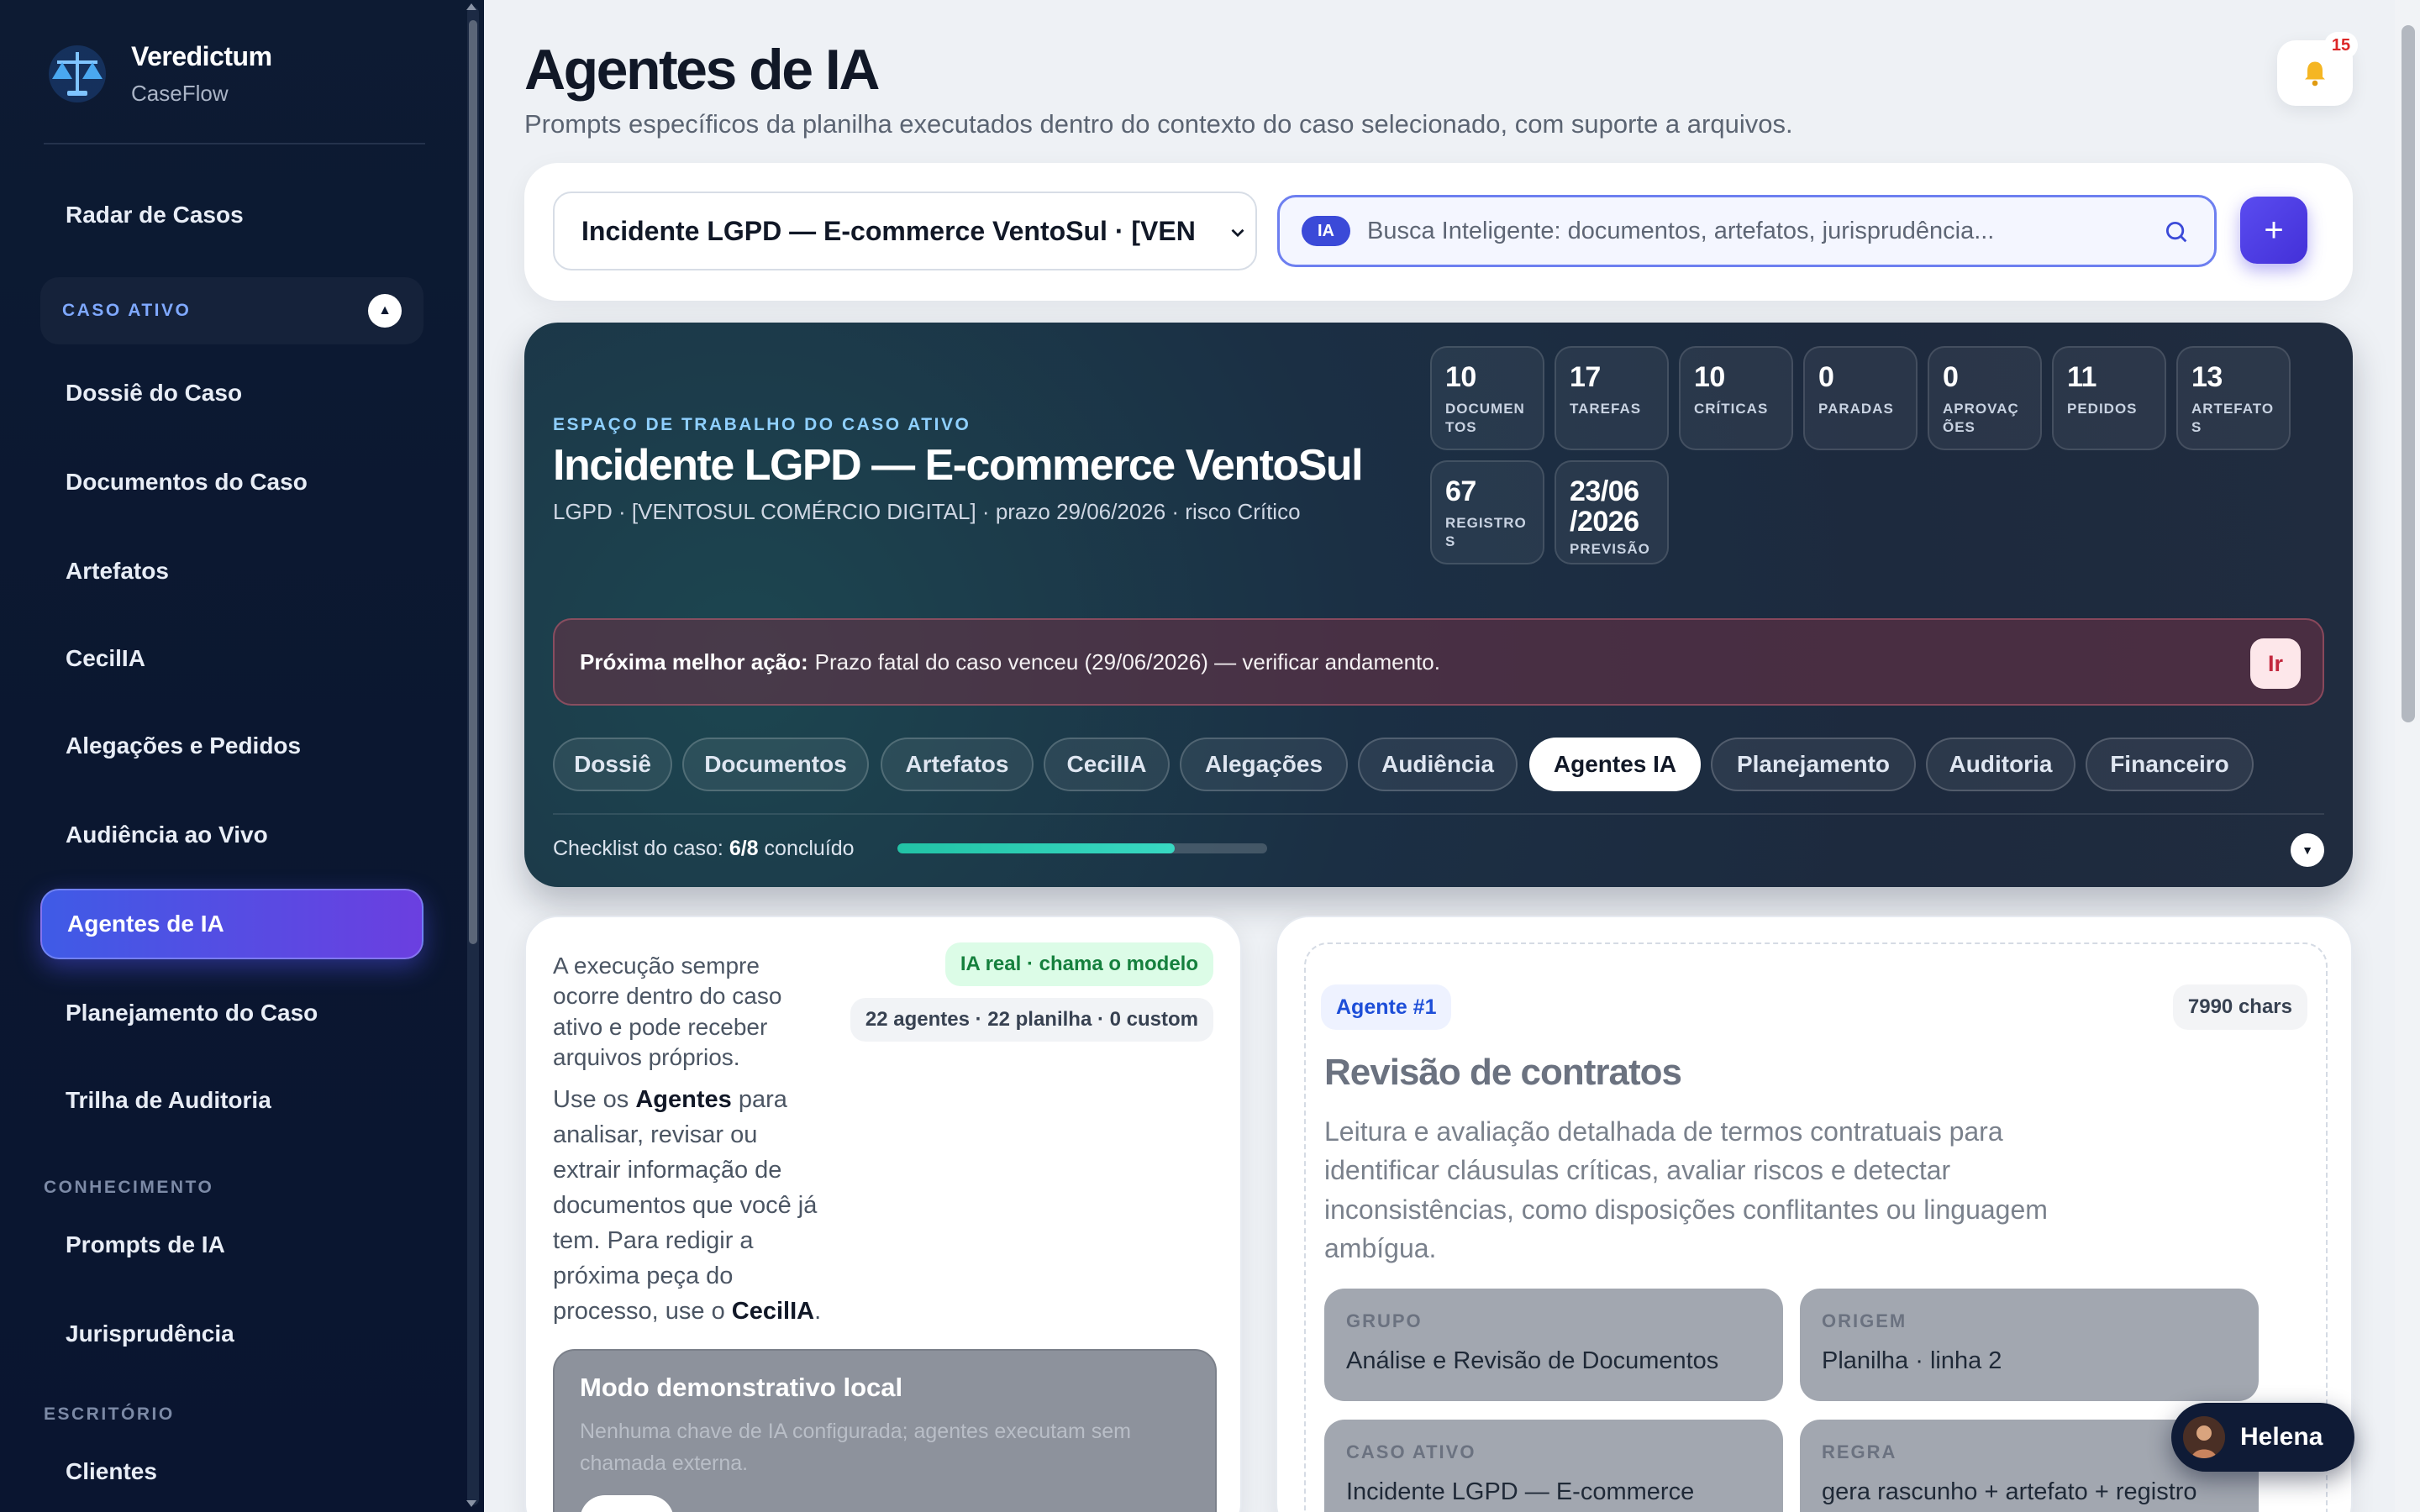  I want to click on add-button: +, so click(2273, 230).